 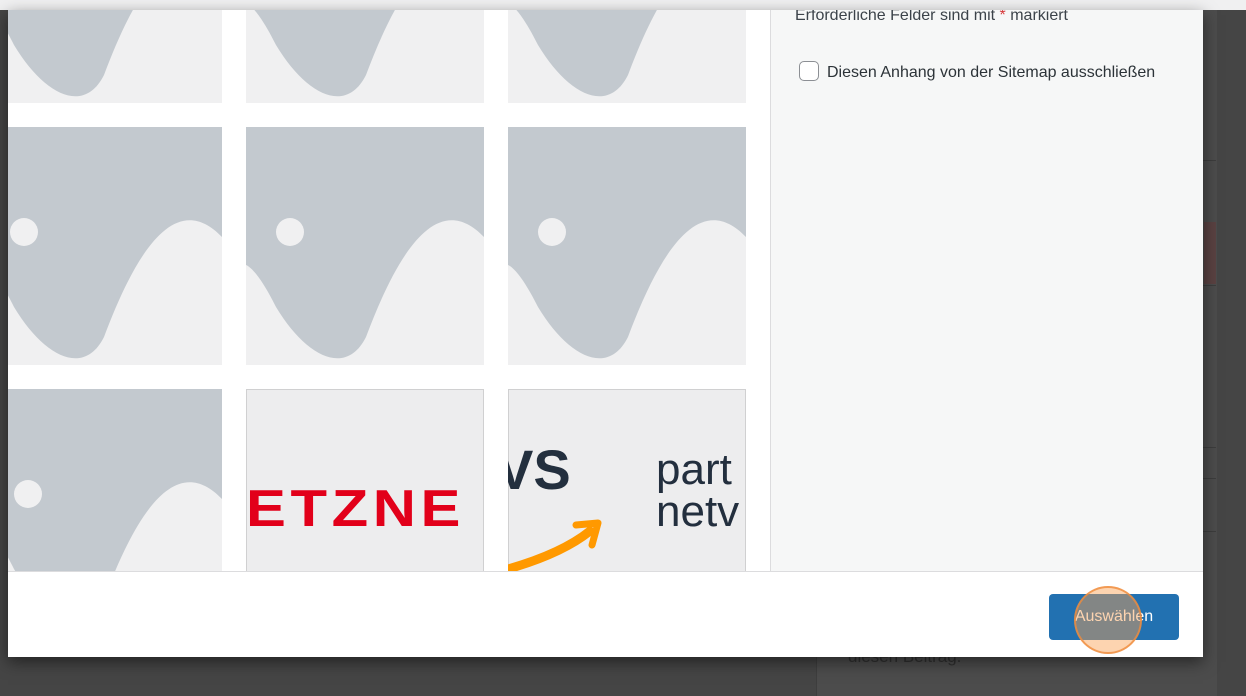 I want to click on attachment-thumbnail-hetzner: ETZNE, so click(x=365, y=480).